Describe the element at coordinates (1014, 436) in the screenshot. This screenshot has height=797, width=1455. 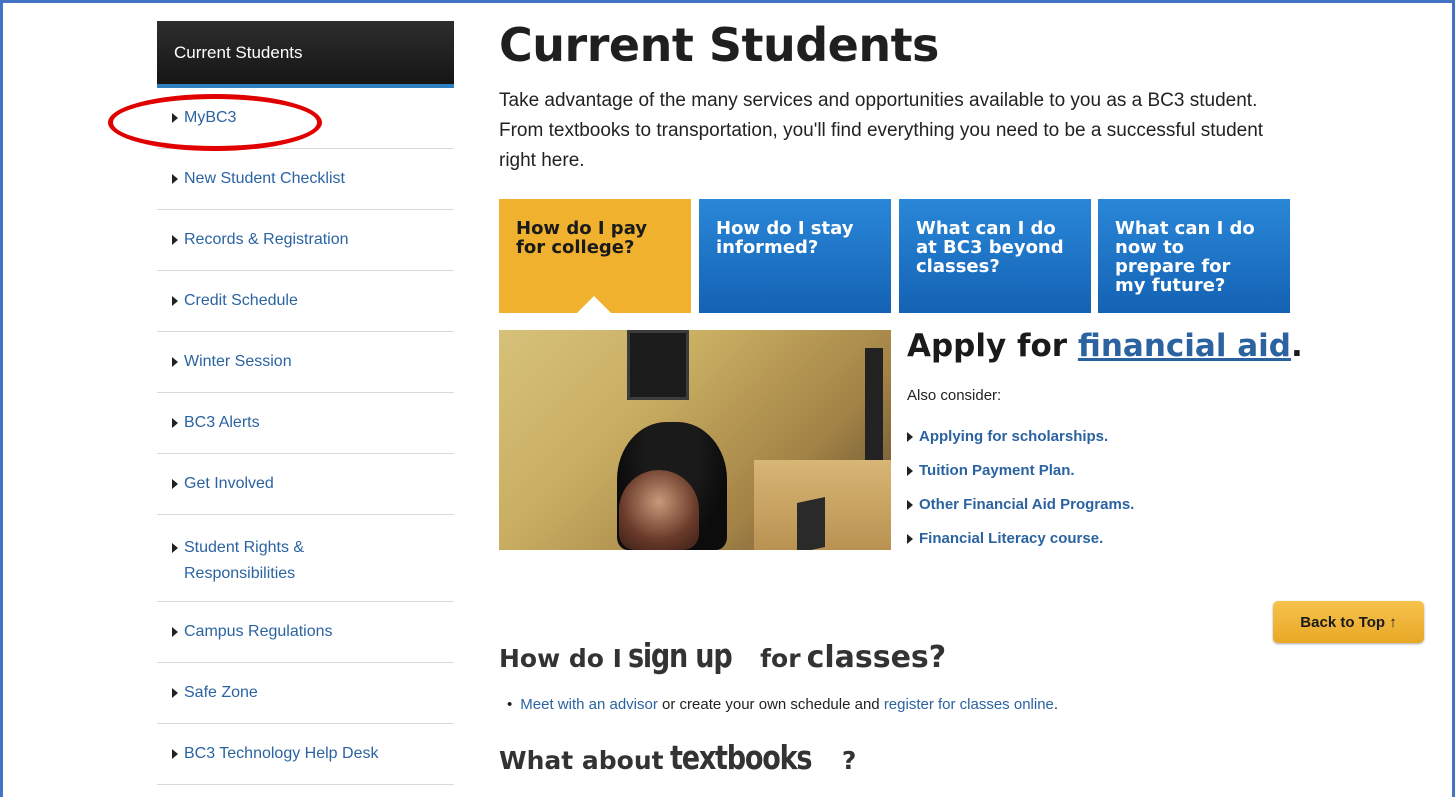
I see `link-label: Applying for scholarships.` at that location.